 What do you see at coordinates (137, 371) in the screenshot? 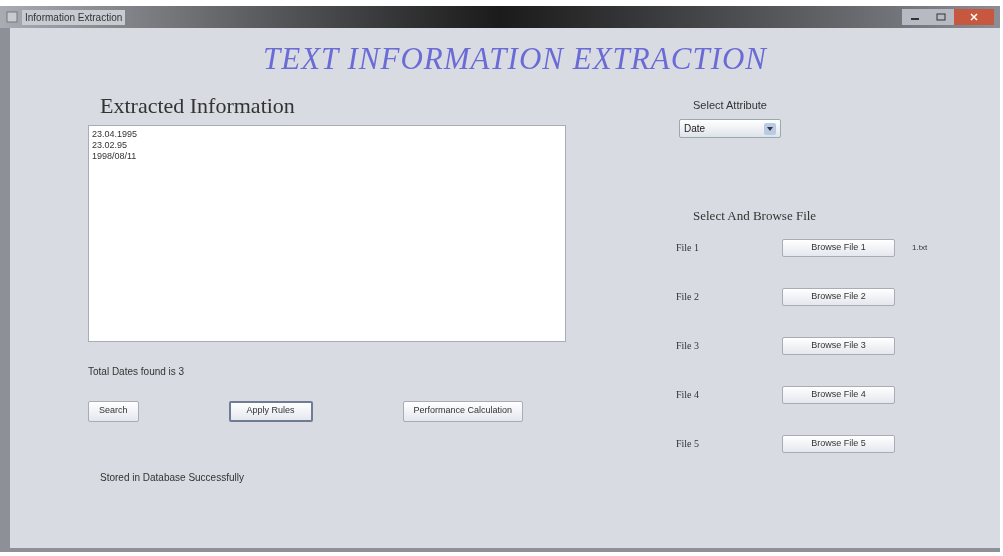
I see `total-count: Total Dates found is 3` at bounding box center [137, 371].